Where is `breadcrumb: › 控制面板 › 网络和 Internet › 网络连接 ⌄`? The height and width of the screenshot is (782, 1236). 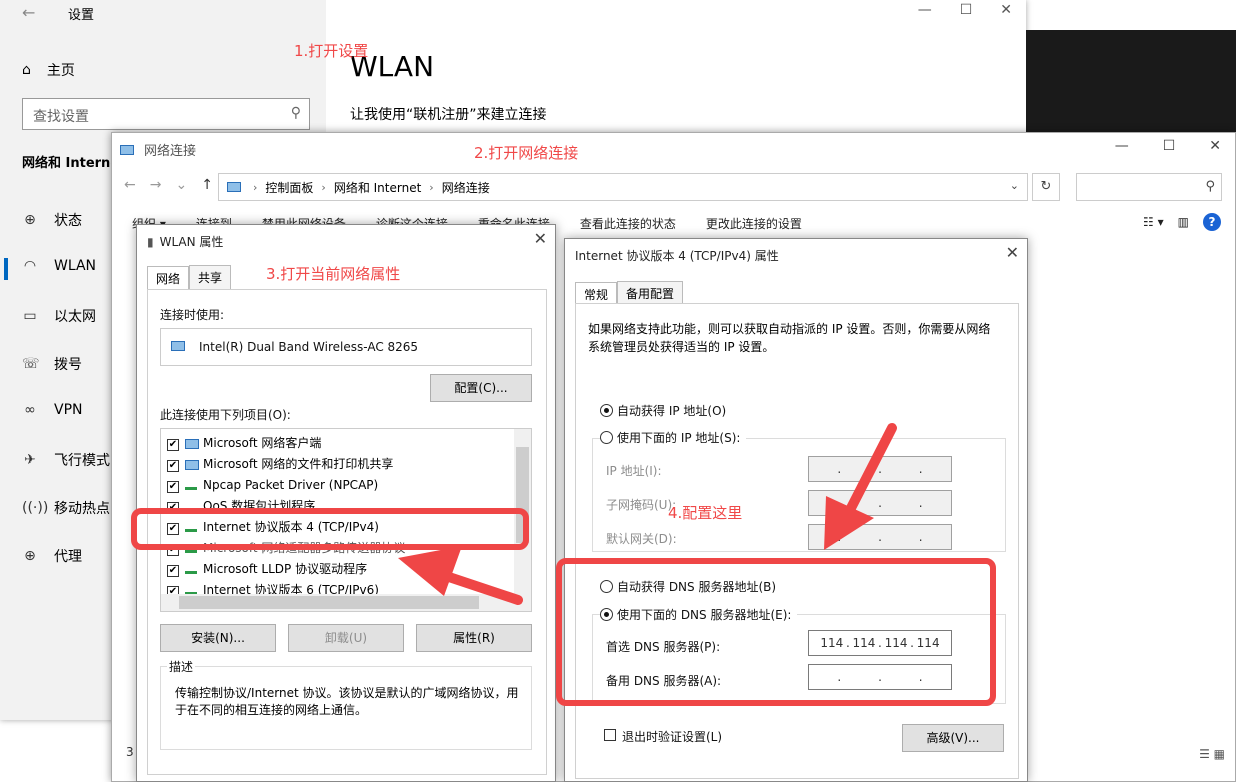 breadcrumb: › 控制面板 › 网络和 Internet › 网络连接 ⌄ is located at coordinates (623, 187).